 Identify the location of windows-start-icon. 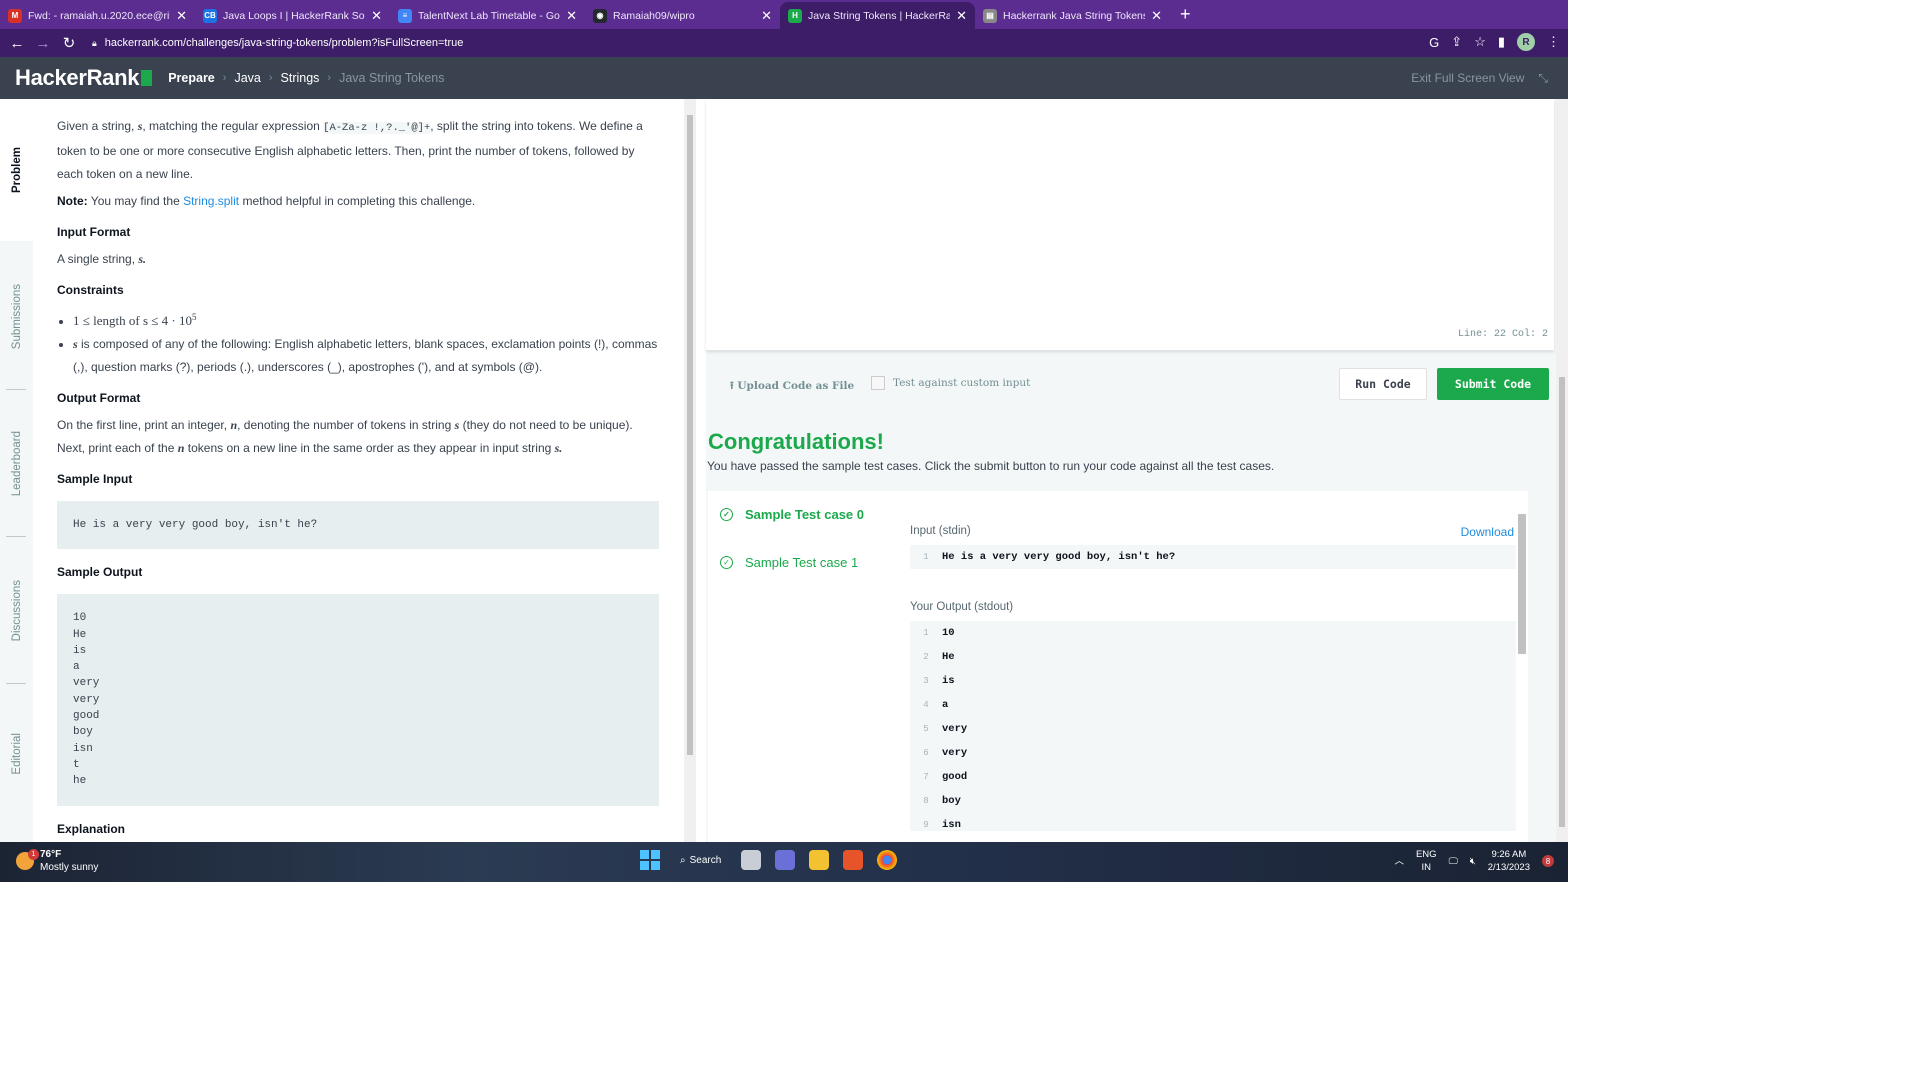
(650, 860).